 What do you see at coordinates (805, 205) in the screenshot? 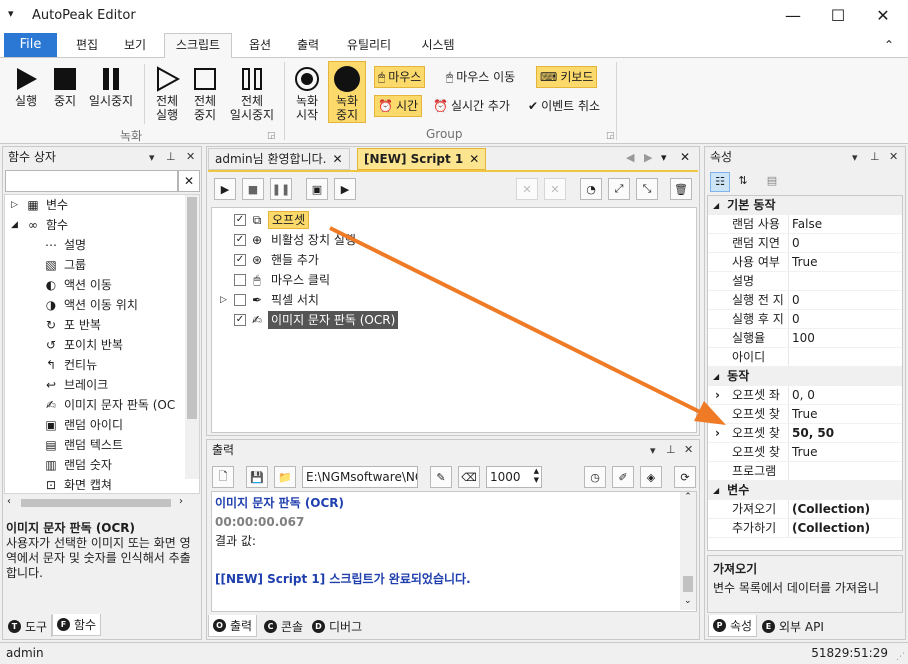
I see `property-category: ◢ 기본 동작` at bounding box center [805, 205].